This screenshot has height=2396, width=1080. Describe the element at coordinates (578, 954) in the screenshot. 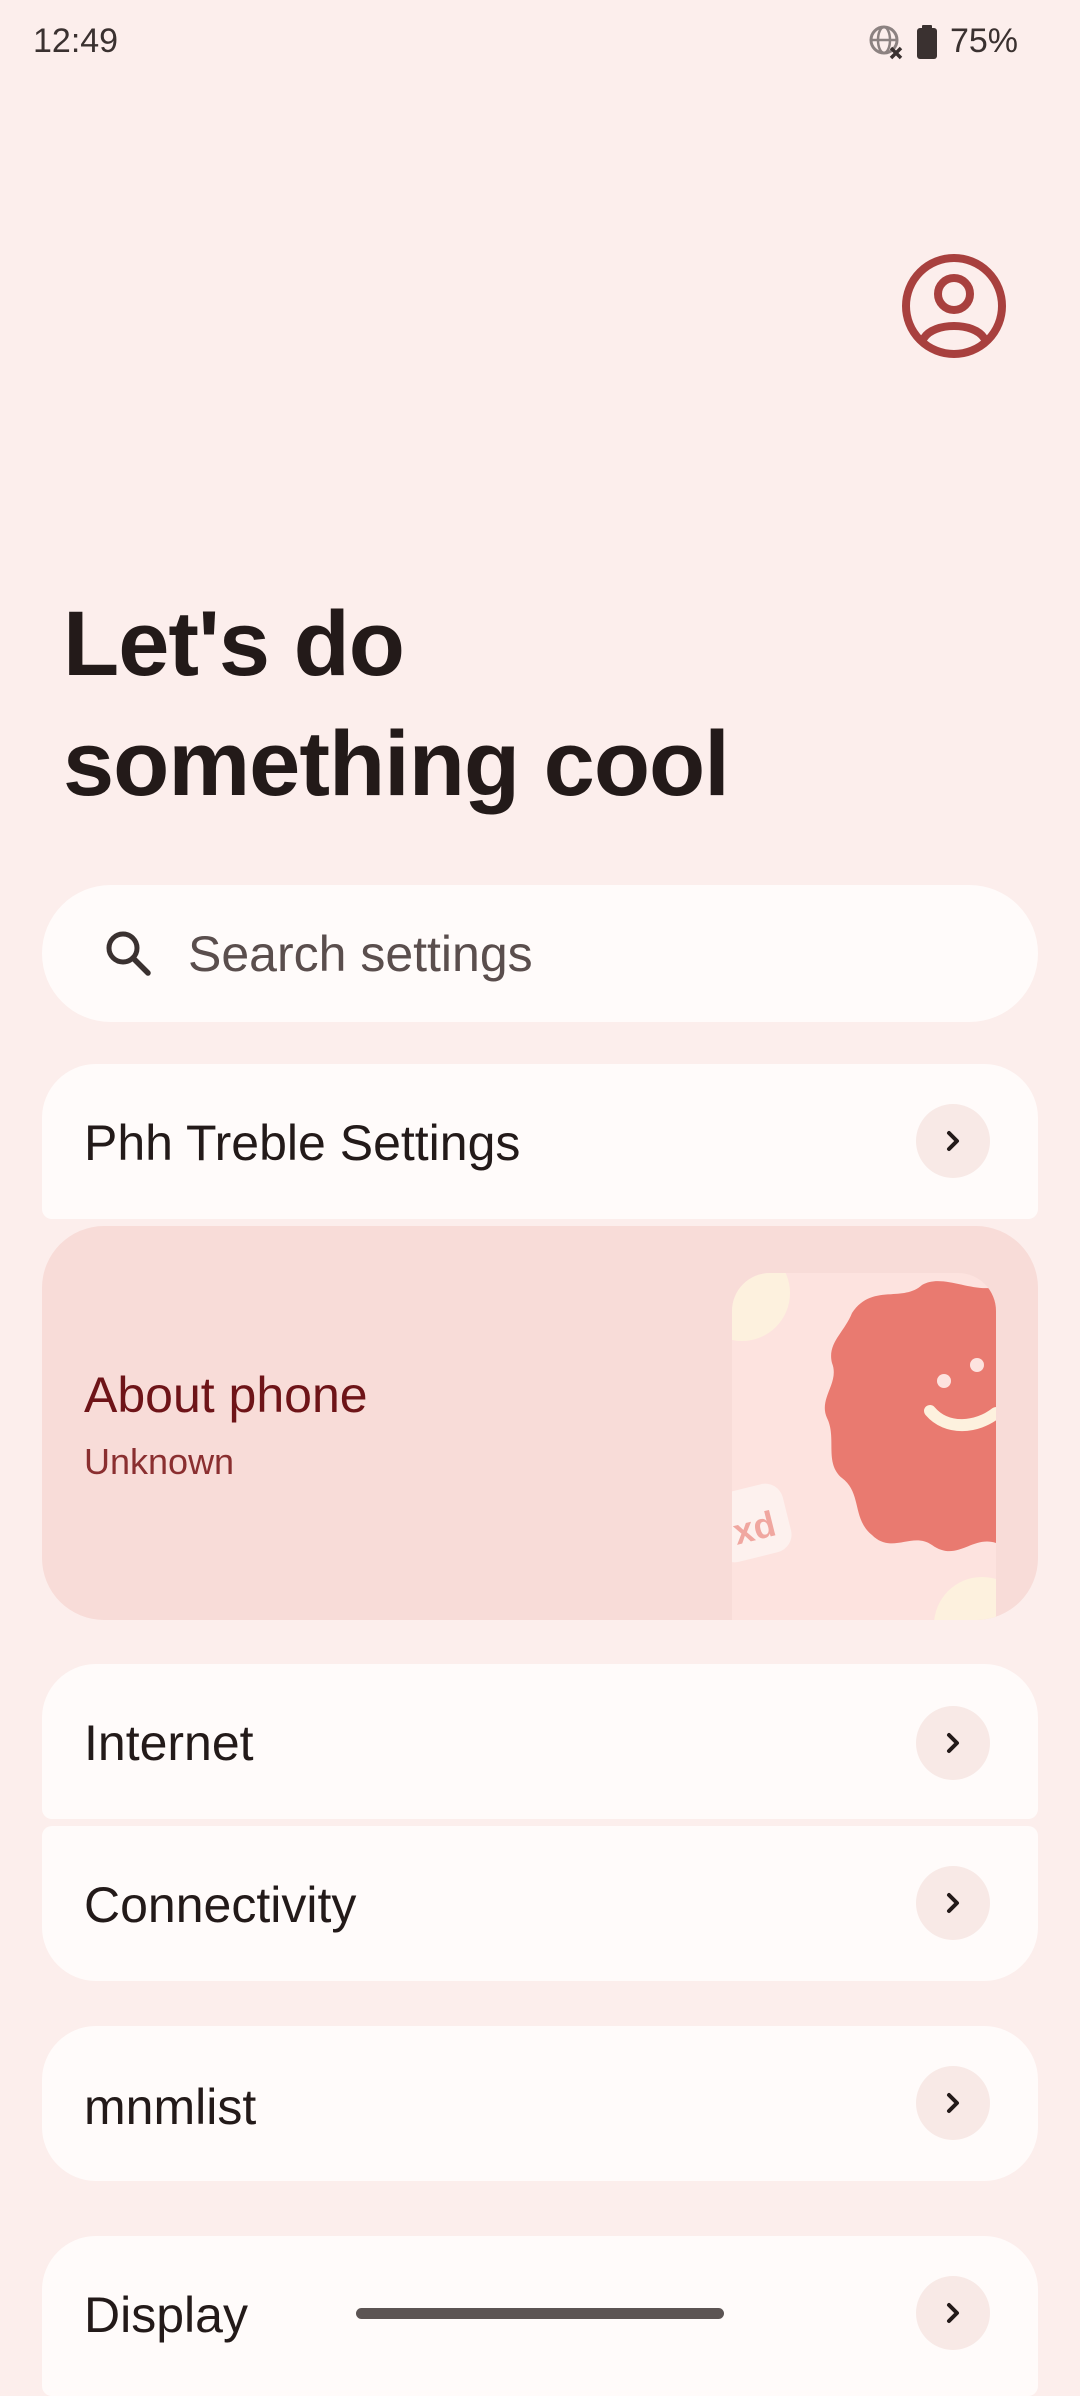

I see `search-input` at that location.